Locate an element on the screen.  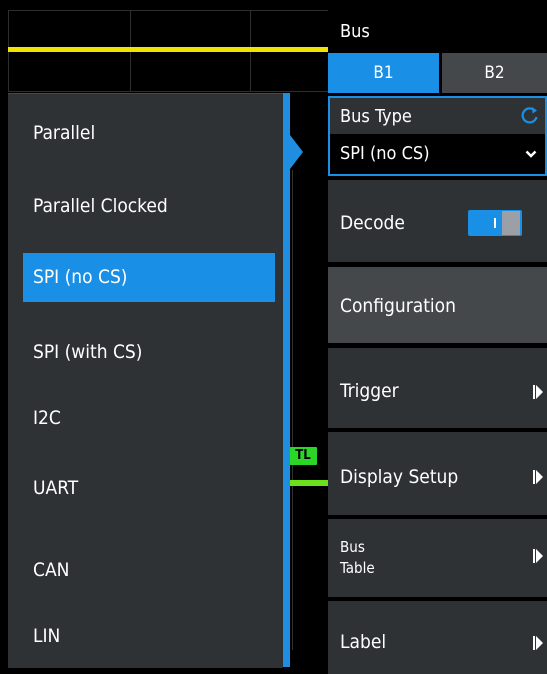
list-item-parallel-clocked: Parallel Clocked is located at coordinates (149, 206).